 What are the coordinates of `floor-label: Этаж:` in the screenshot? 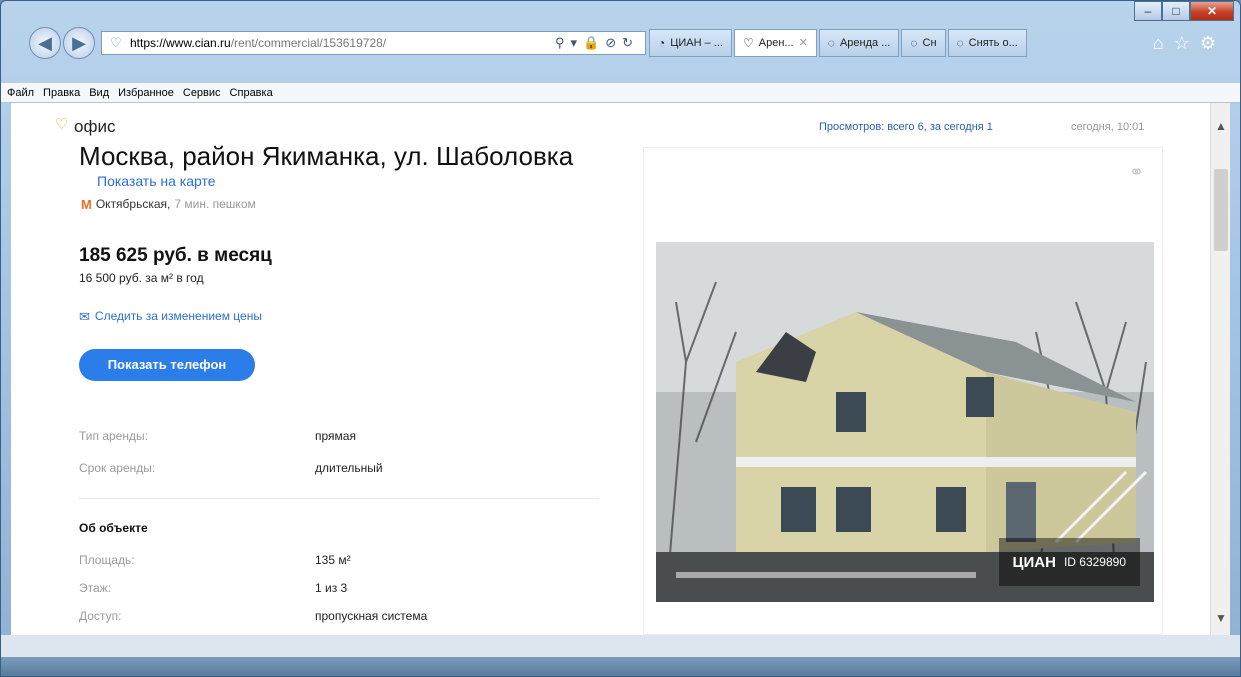 It's located at (95, 588).